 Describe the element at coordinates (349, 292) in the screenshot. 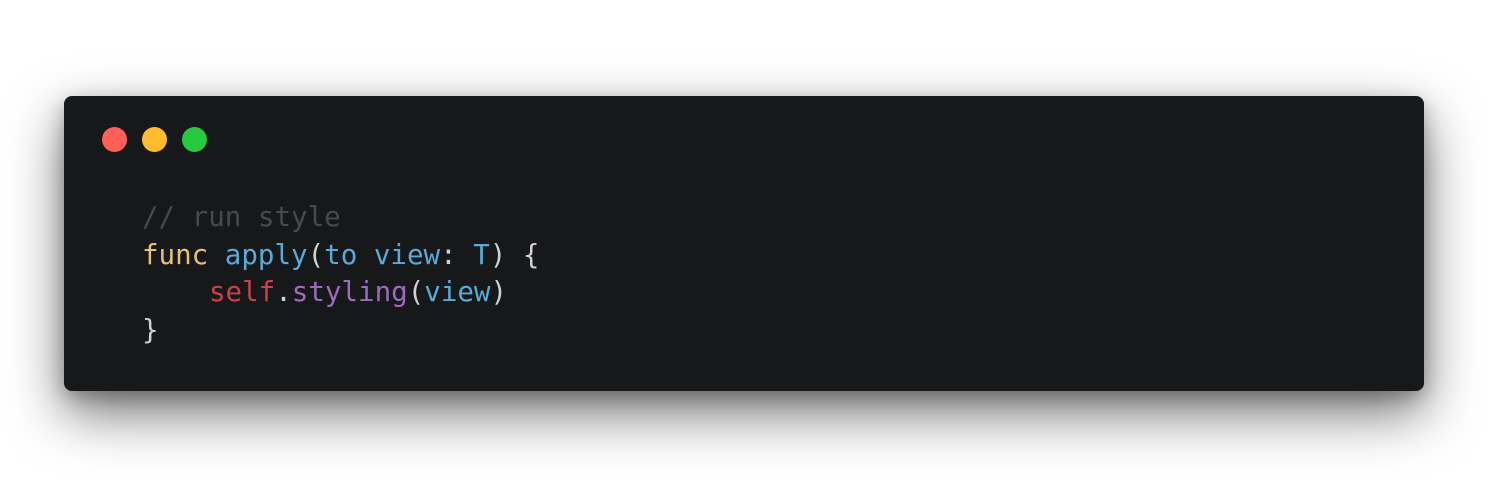

I see `code-token-method: styling` at that location.